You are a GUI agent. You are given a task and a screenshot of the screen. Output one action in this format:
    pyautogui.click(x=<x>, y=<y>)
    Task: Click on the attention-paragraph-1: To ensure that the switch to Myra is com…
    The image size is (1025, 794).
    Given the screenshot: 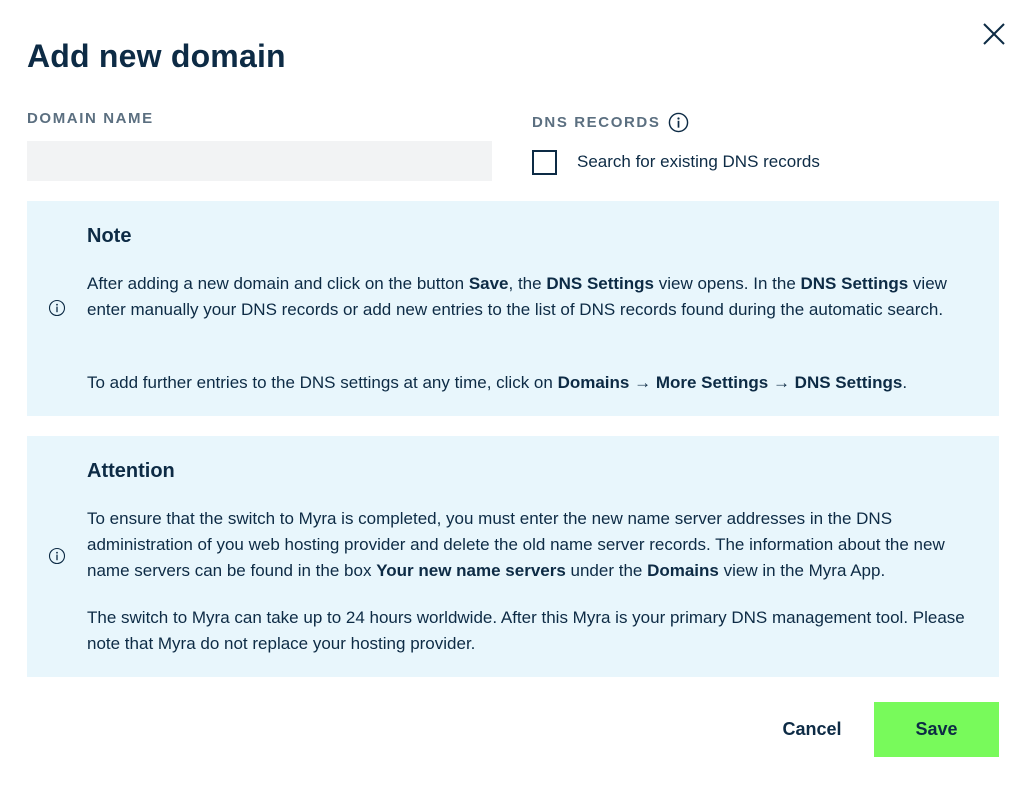 What is the action you would take?
    pyautogui.click(x=532, y=545)
    